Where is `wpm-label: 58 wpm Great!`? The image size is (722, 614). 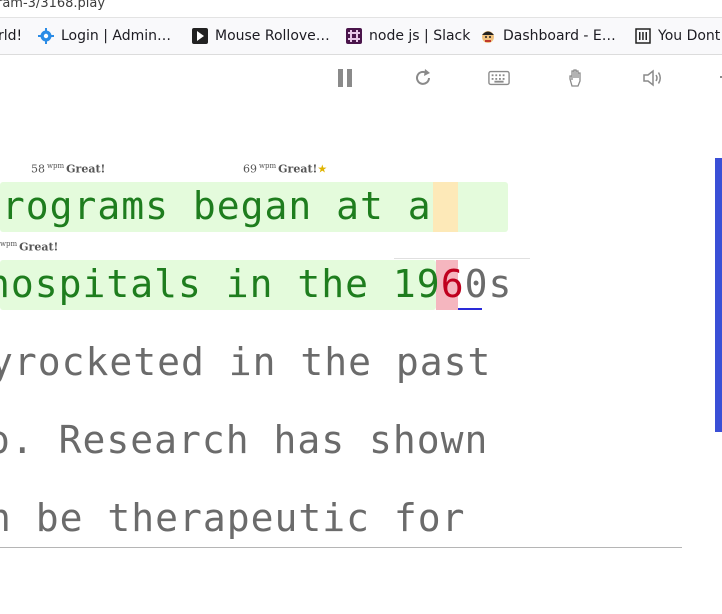
wpm-label: 58 wpm Great! is located at coordinates (68, 169).